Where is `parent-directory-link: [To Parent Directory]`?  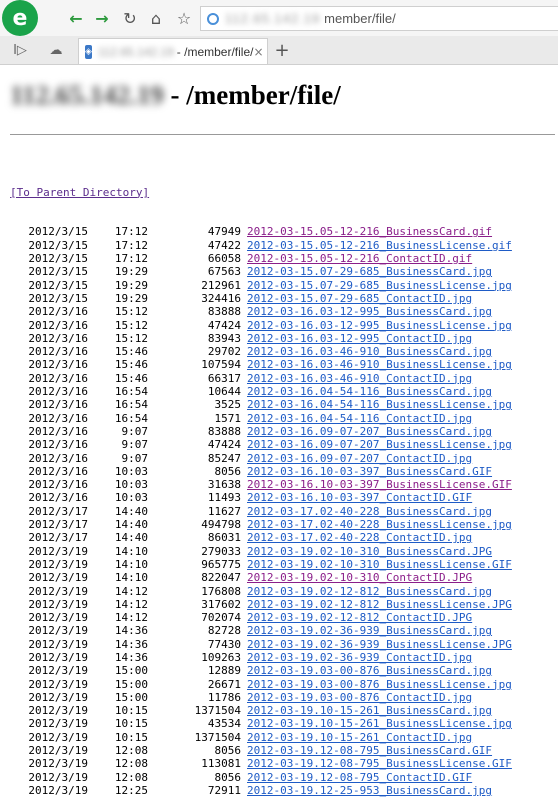
parent-directory-link: [To Parent Directory] is located at coordinates (79, 192).